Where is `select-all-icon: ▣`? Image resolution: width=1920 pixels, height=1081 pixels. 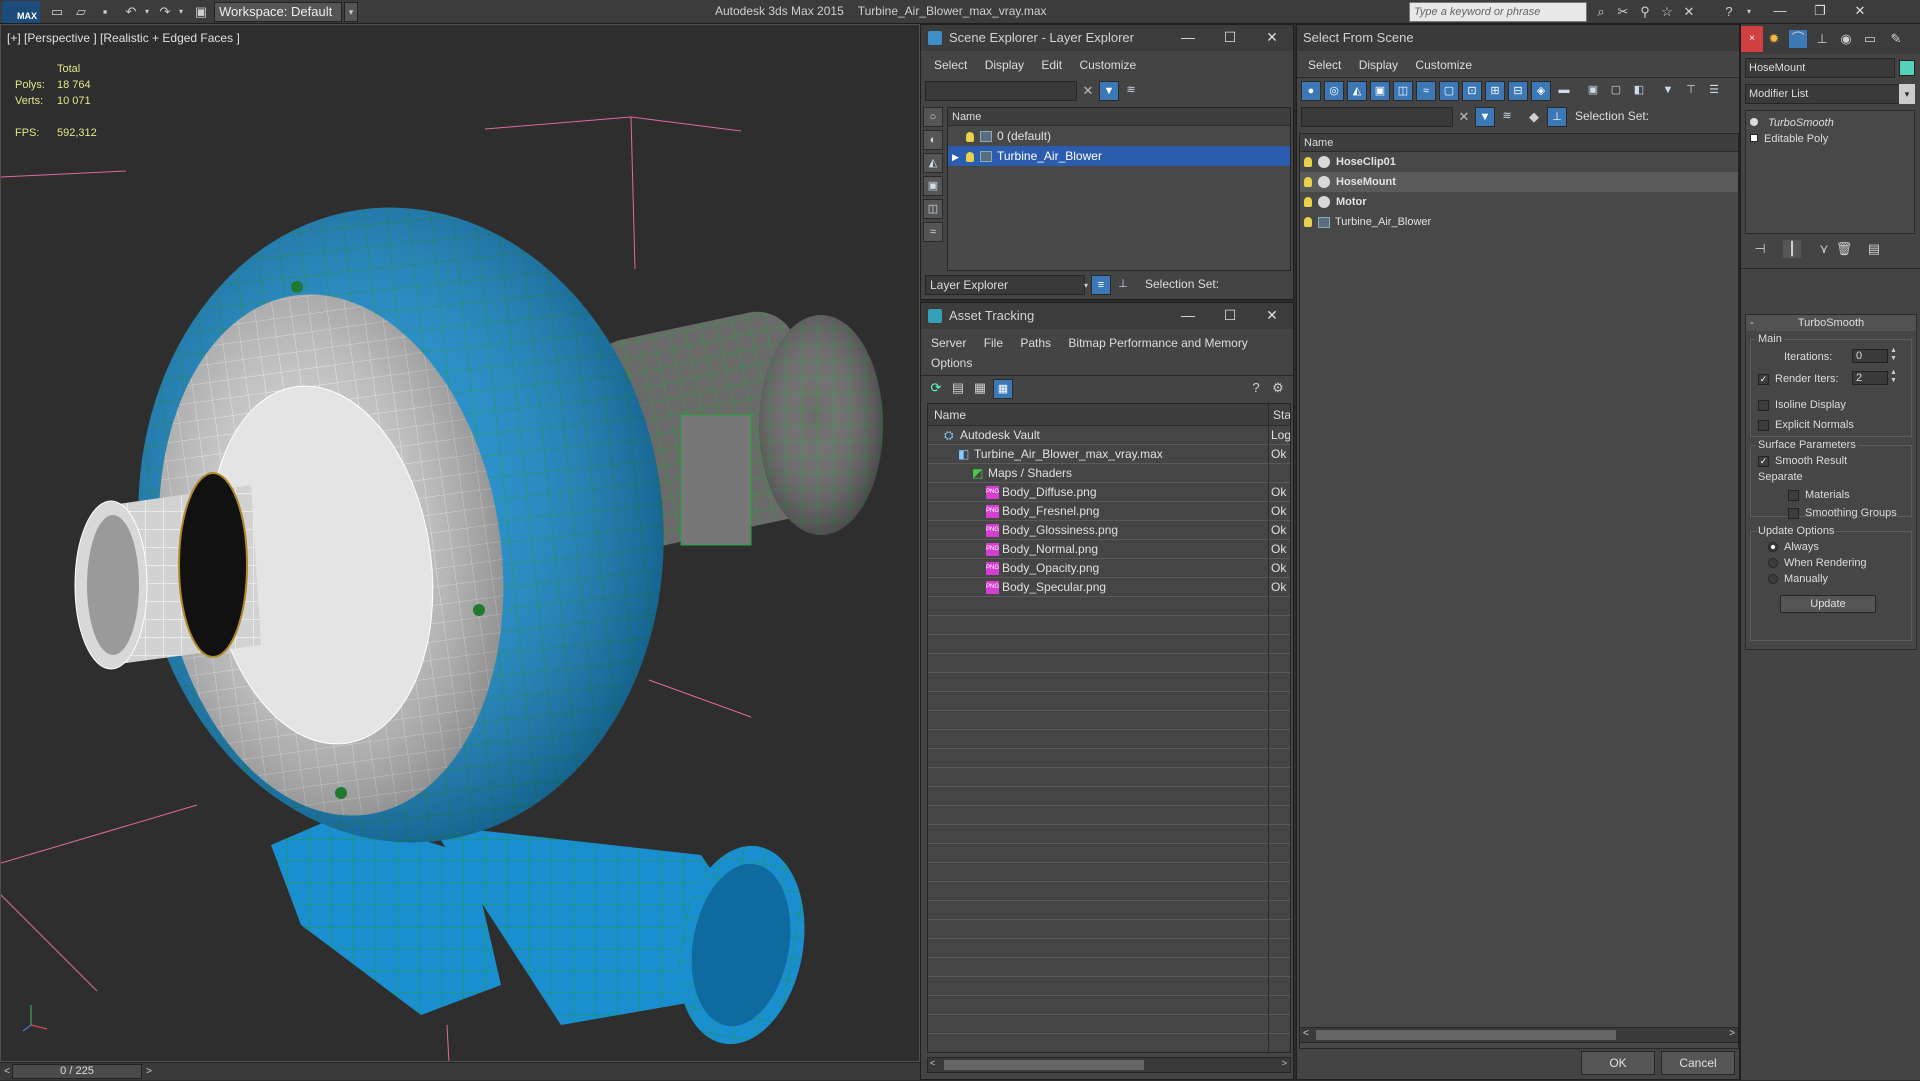 select-all-icon: ▣ is located at coordinates (1593, 91).